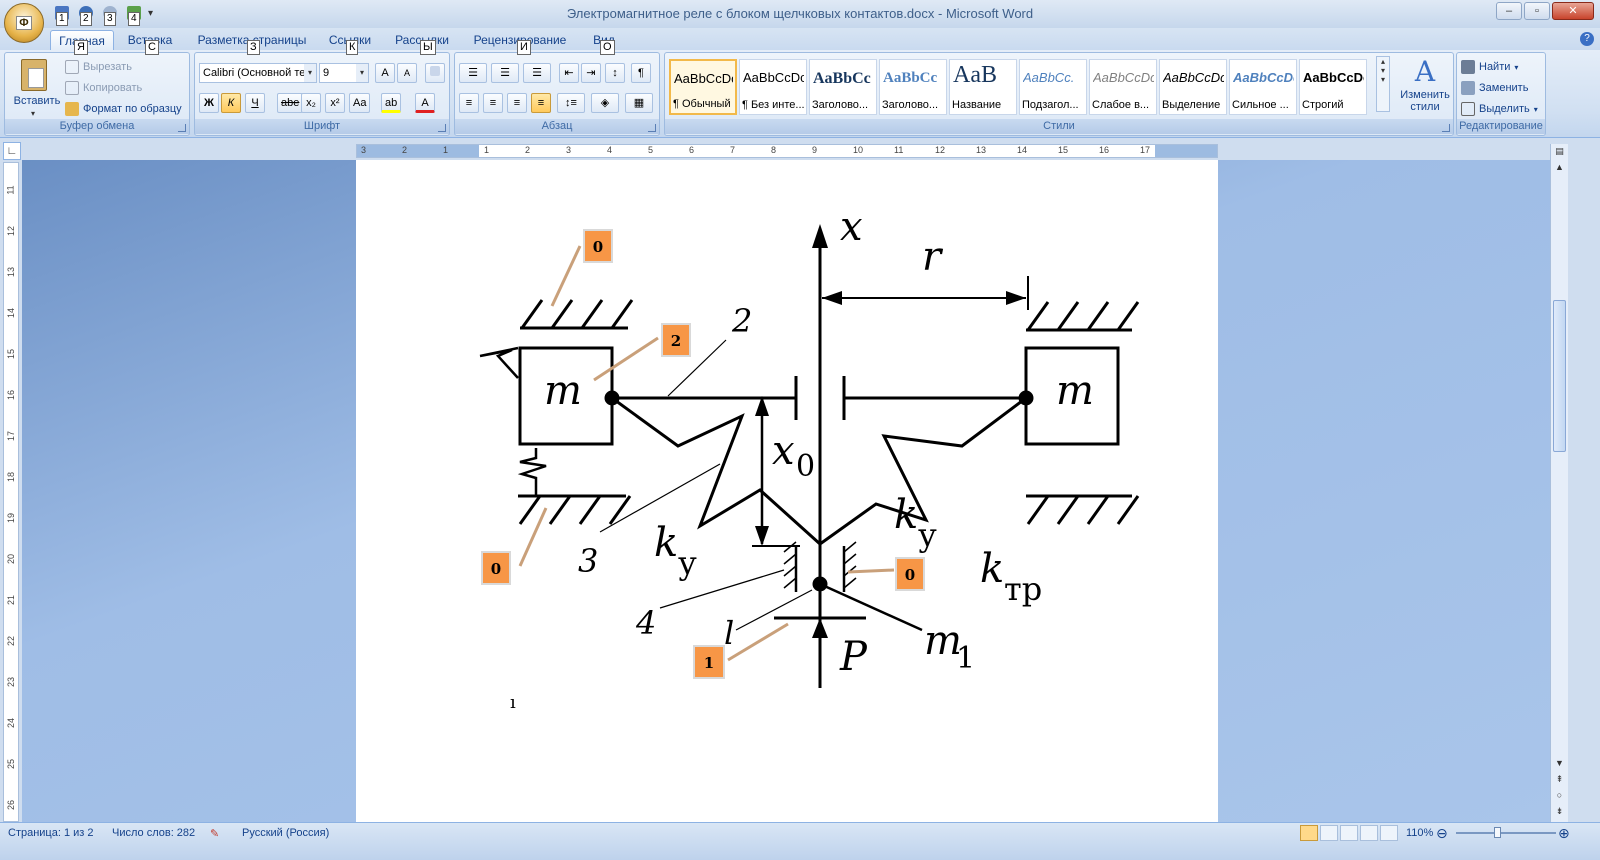  Describe the element at coordinates (537, 73) in the screenshot. I see `multilevel-list-button: ☰` at that location.